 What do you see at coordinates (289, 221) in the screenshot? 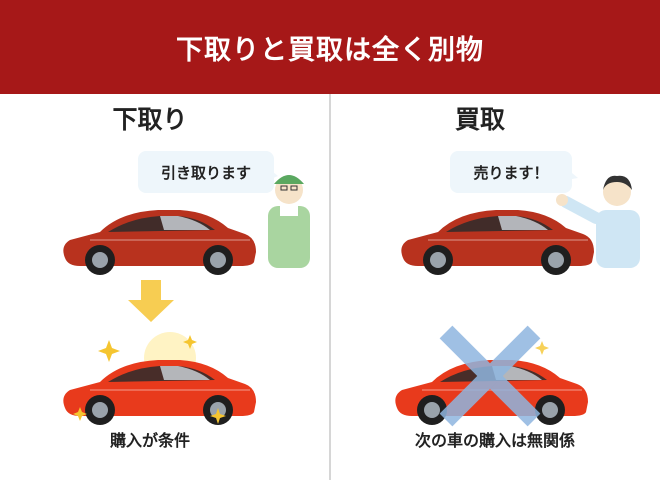
I see `staff-person-image` at bounding box center [289, 221].